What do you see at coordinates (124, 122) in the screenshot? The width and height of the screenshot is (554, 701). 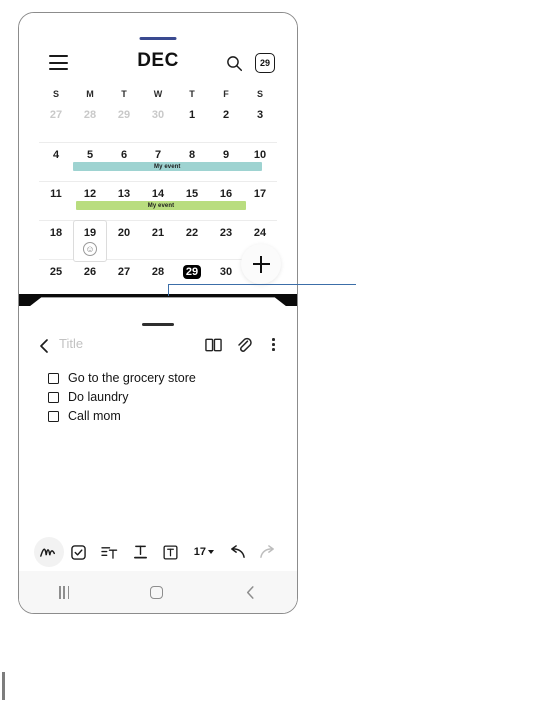 I see `calendar-day-cell: 29` at bounding box center [124, 122].